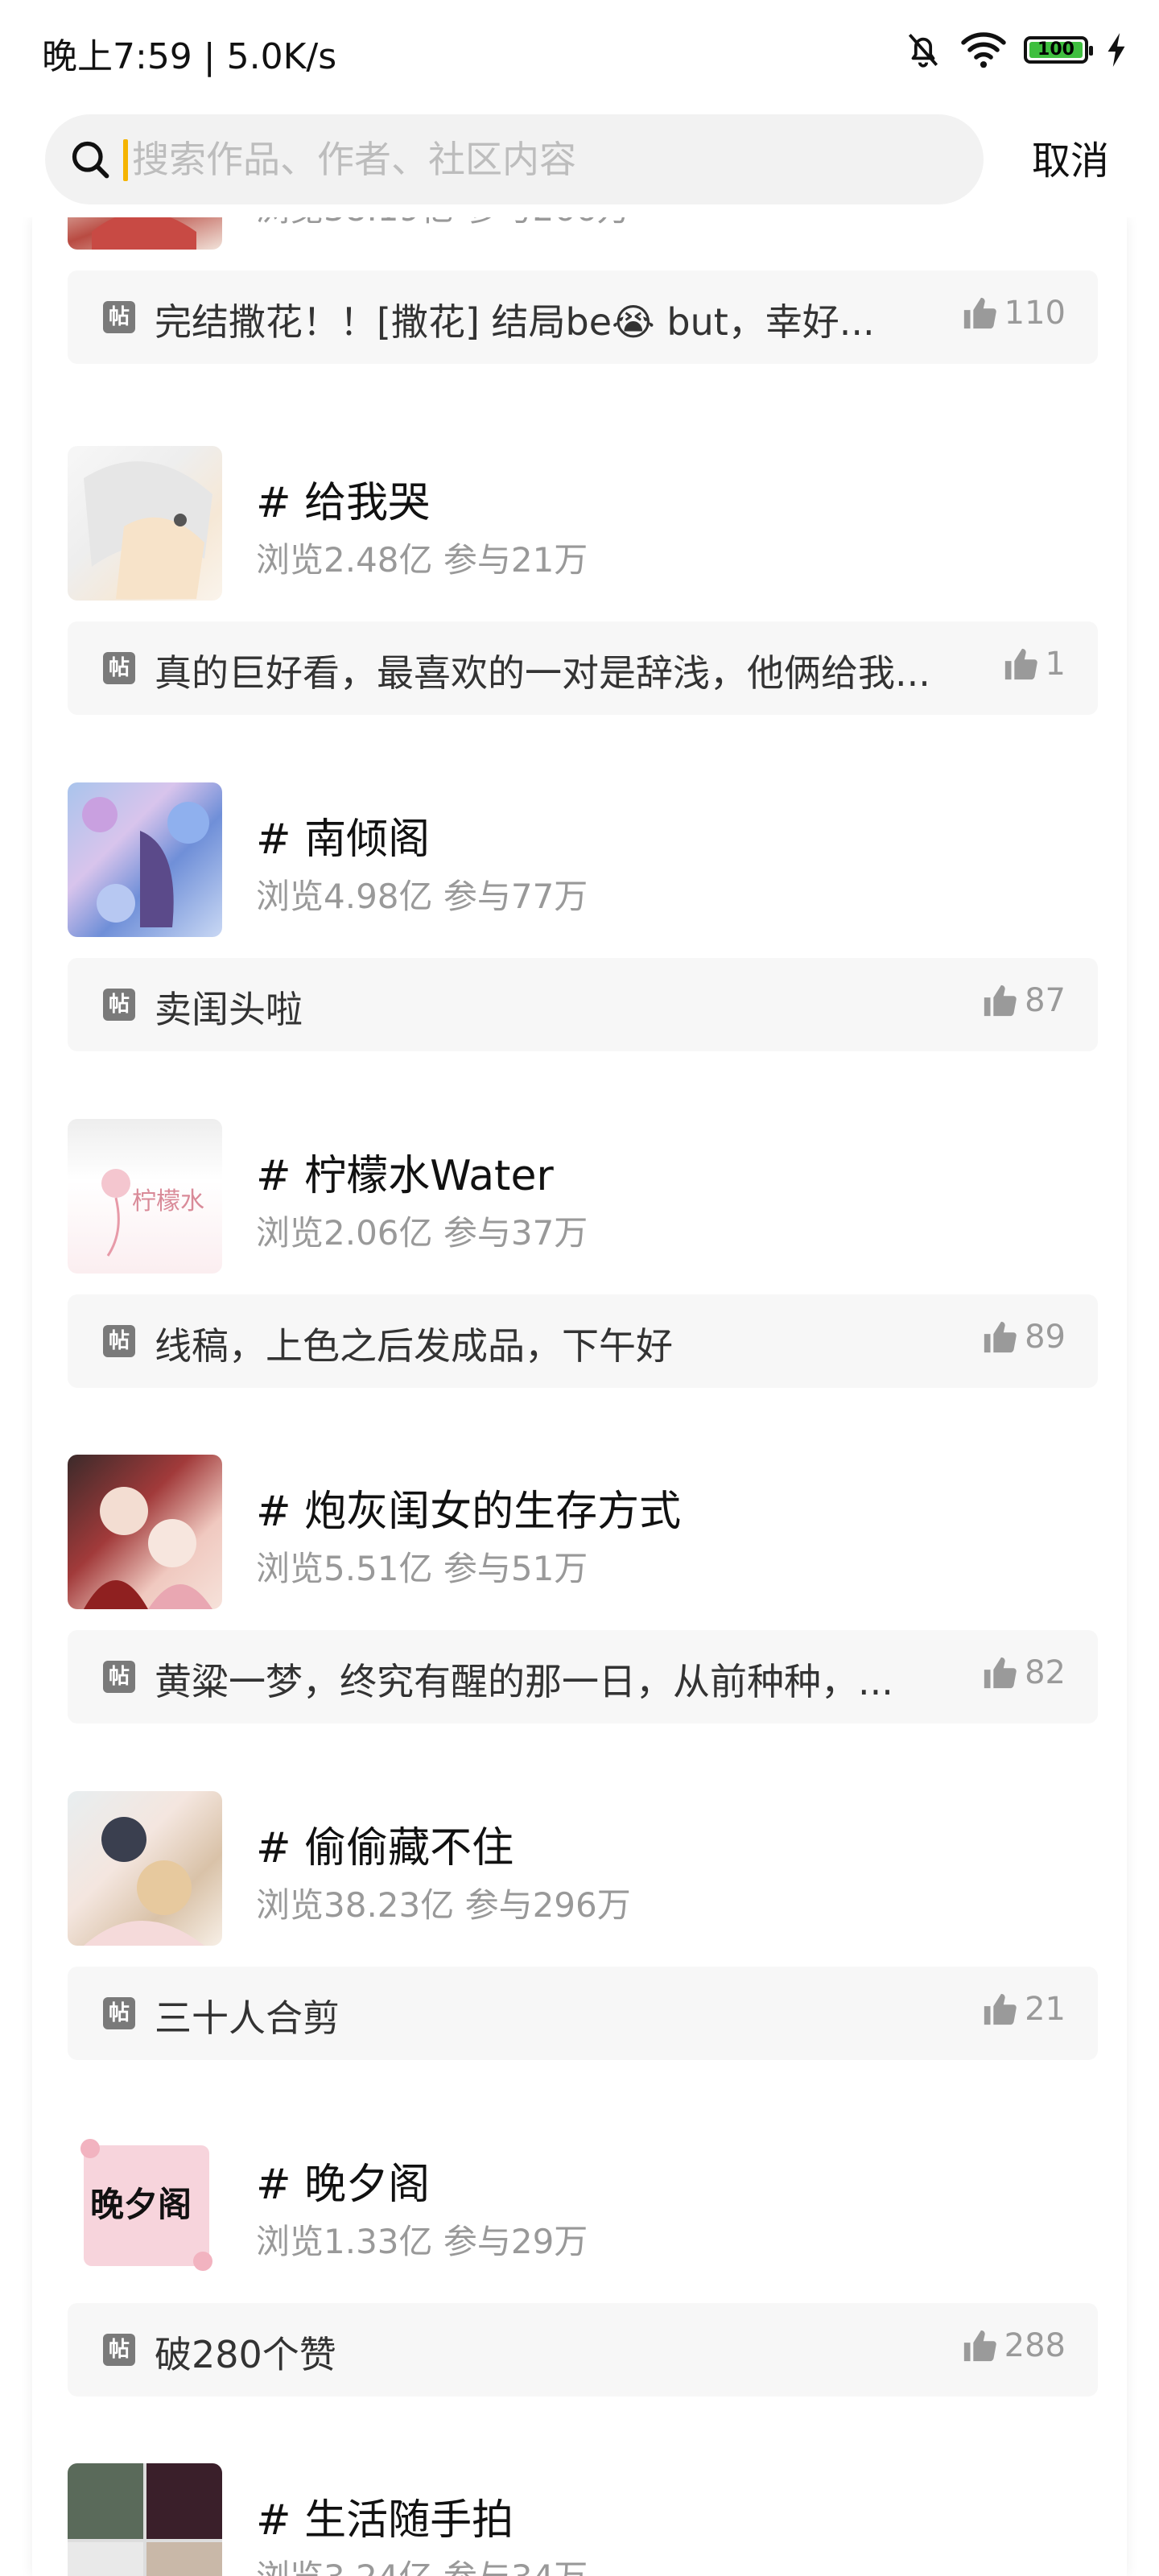 The image size is (1159, 2576). I want to click on like-button: 21, so click(1023, 2010).